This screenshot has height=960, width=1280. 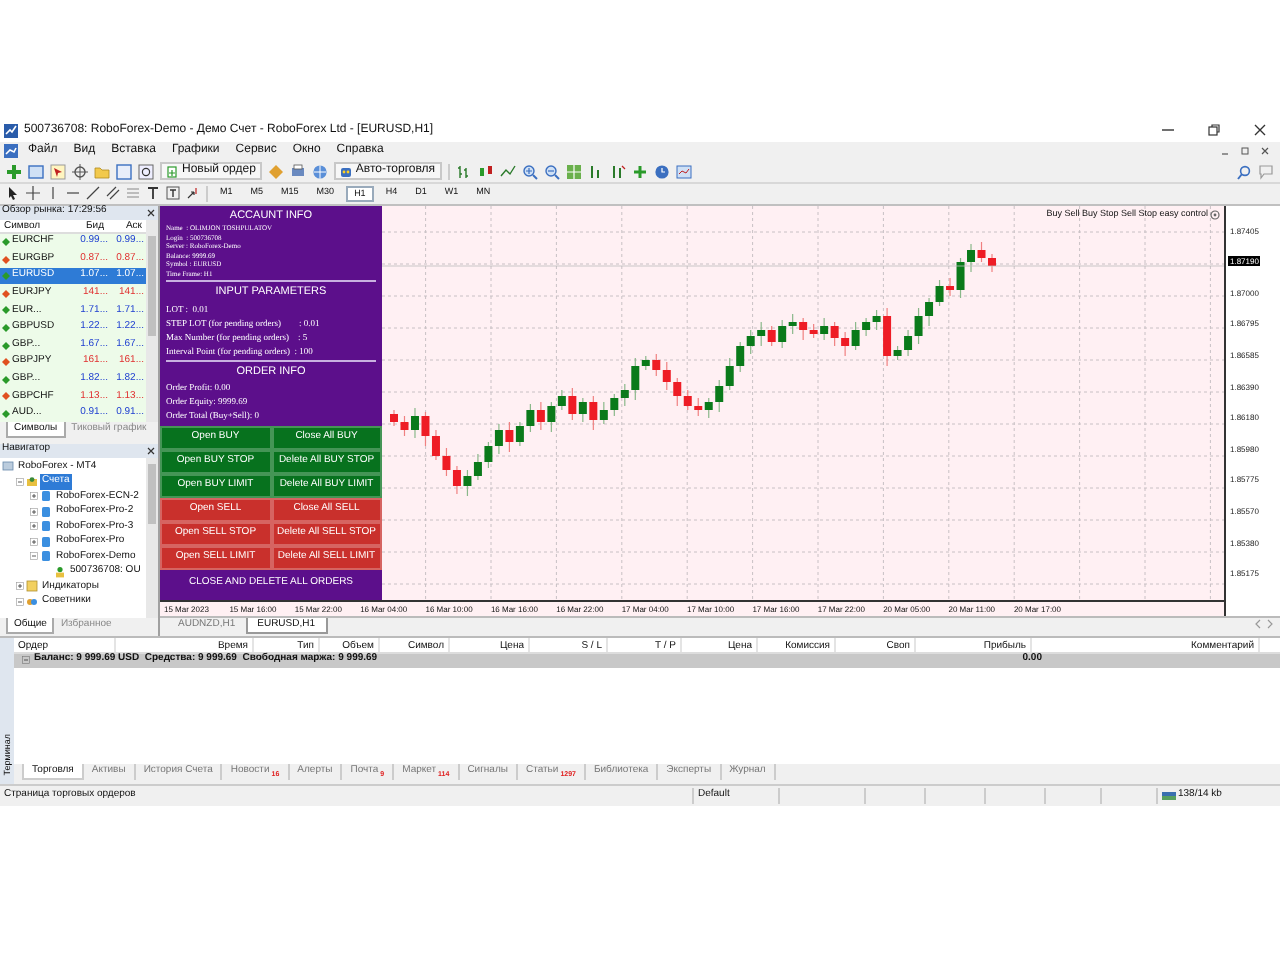 What do you see at coordinates (60, 571) in the screenshot?
I see `person-icon` at bounding box center [60, 571].